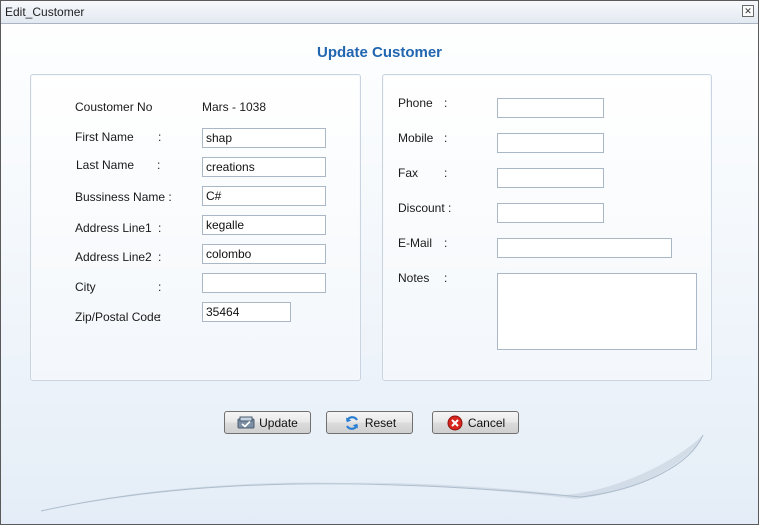  What do you see at coordinates (264, 196) in the screenshot?
I see `business-name-field` at bounding box center [264, 196].